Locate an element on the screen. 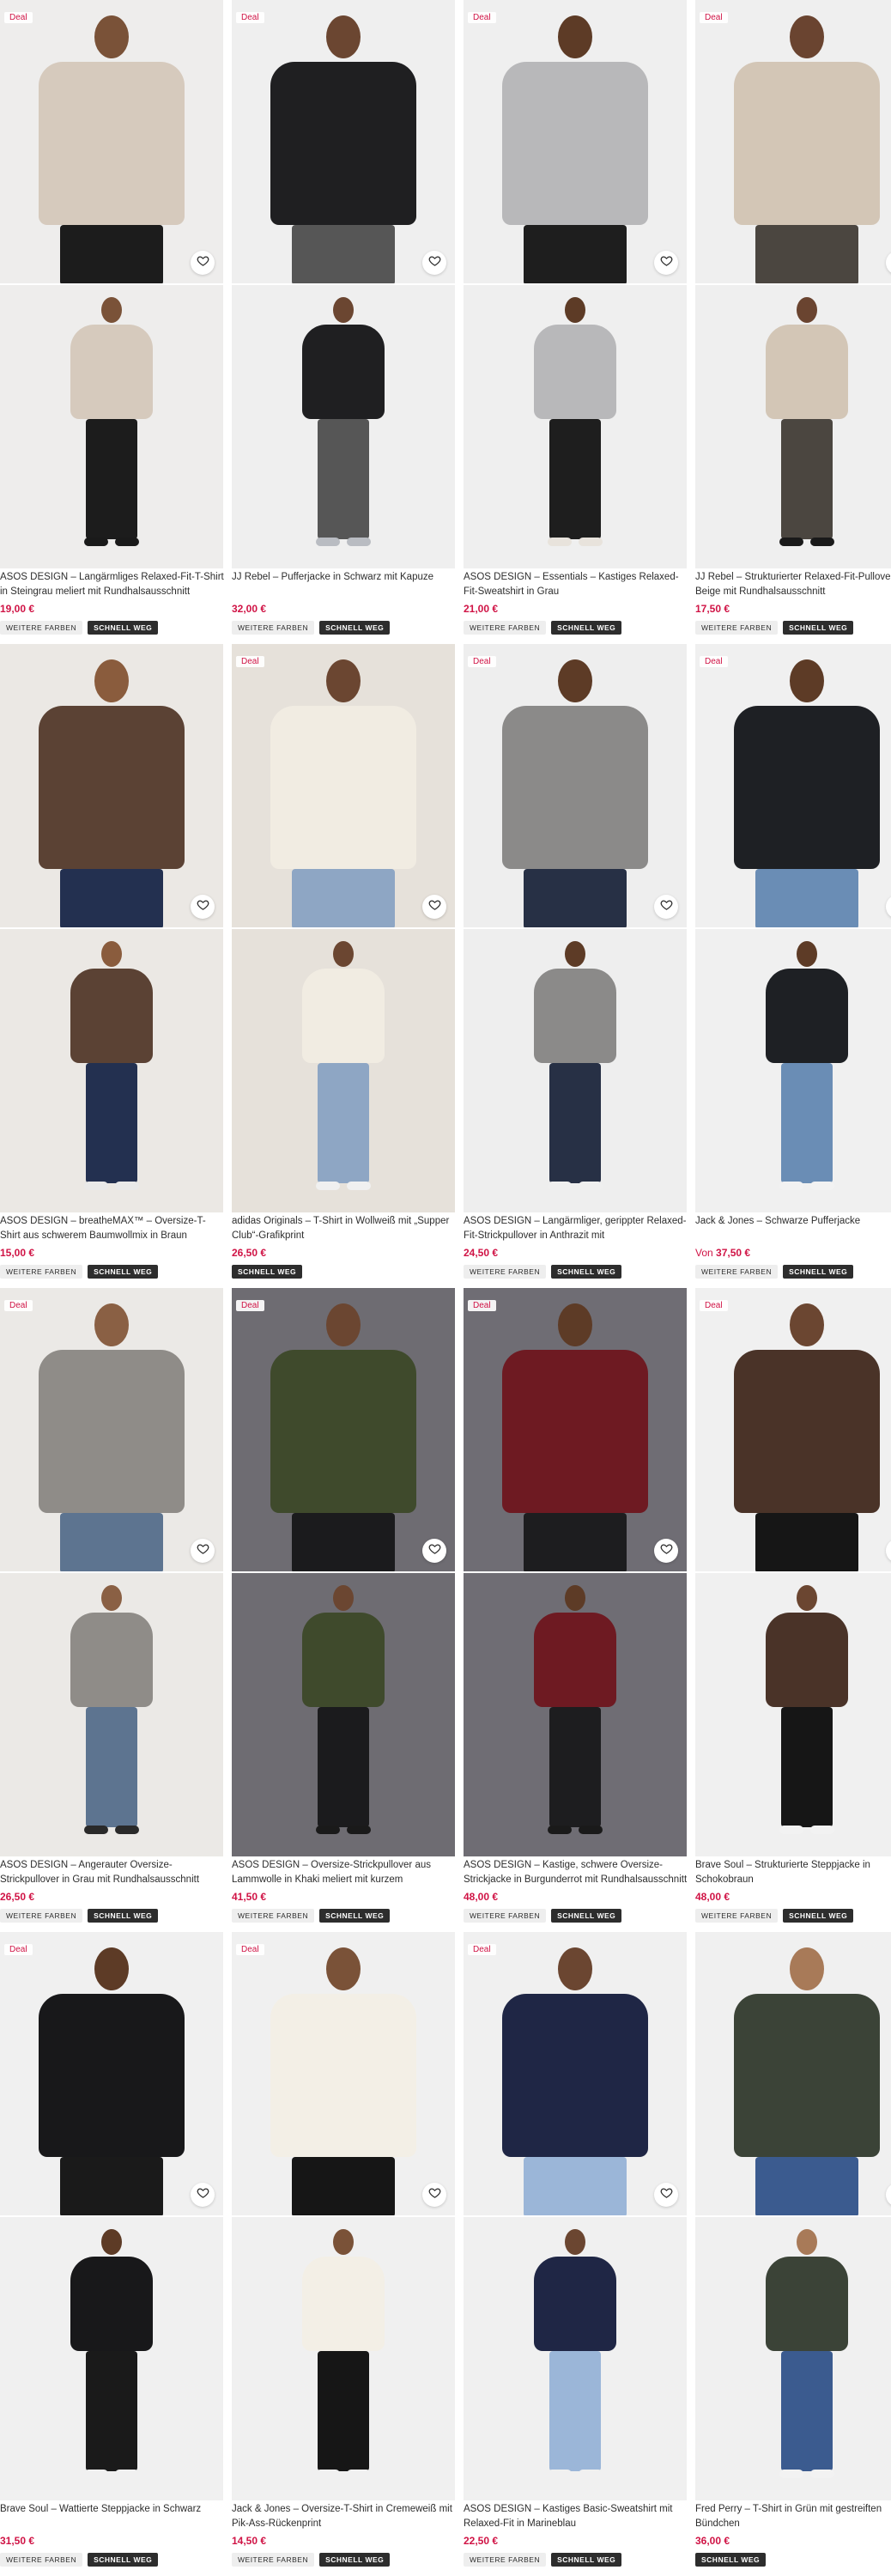 The image size is (891, 2576). model-top is located at coordinates (343, 143).